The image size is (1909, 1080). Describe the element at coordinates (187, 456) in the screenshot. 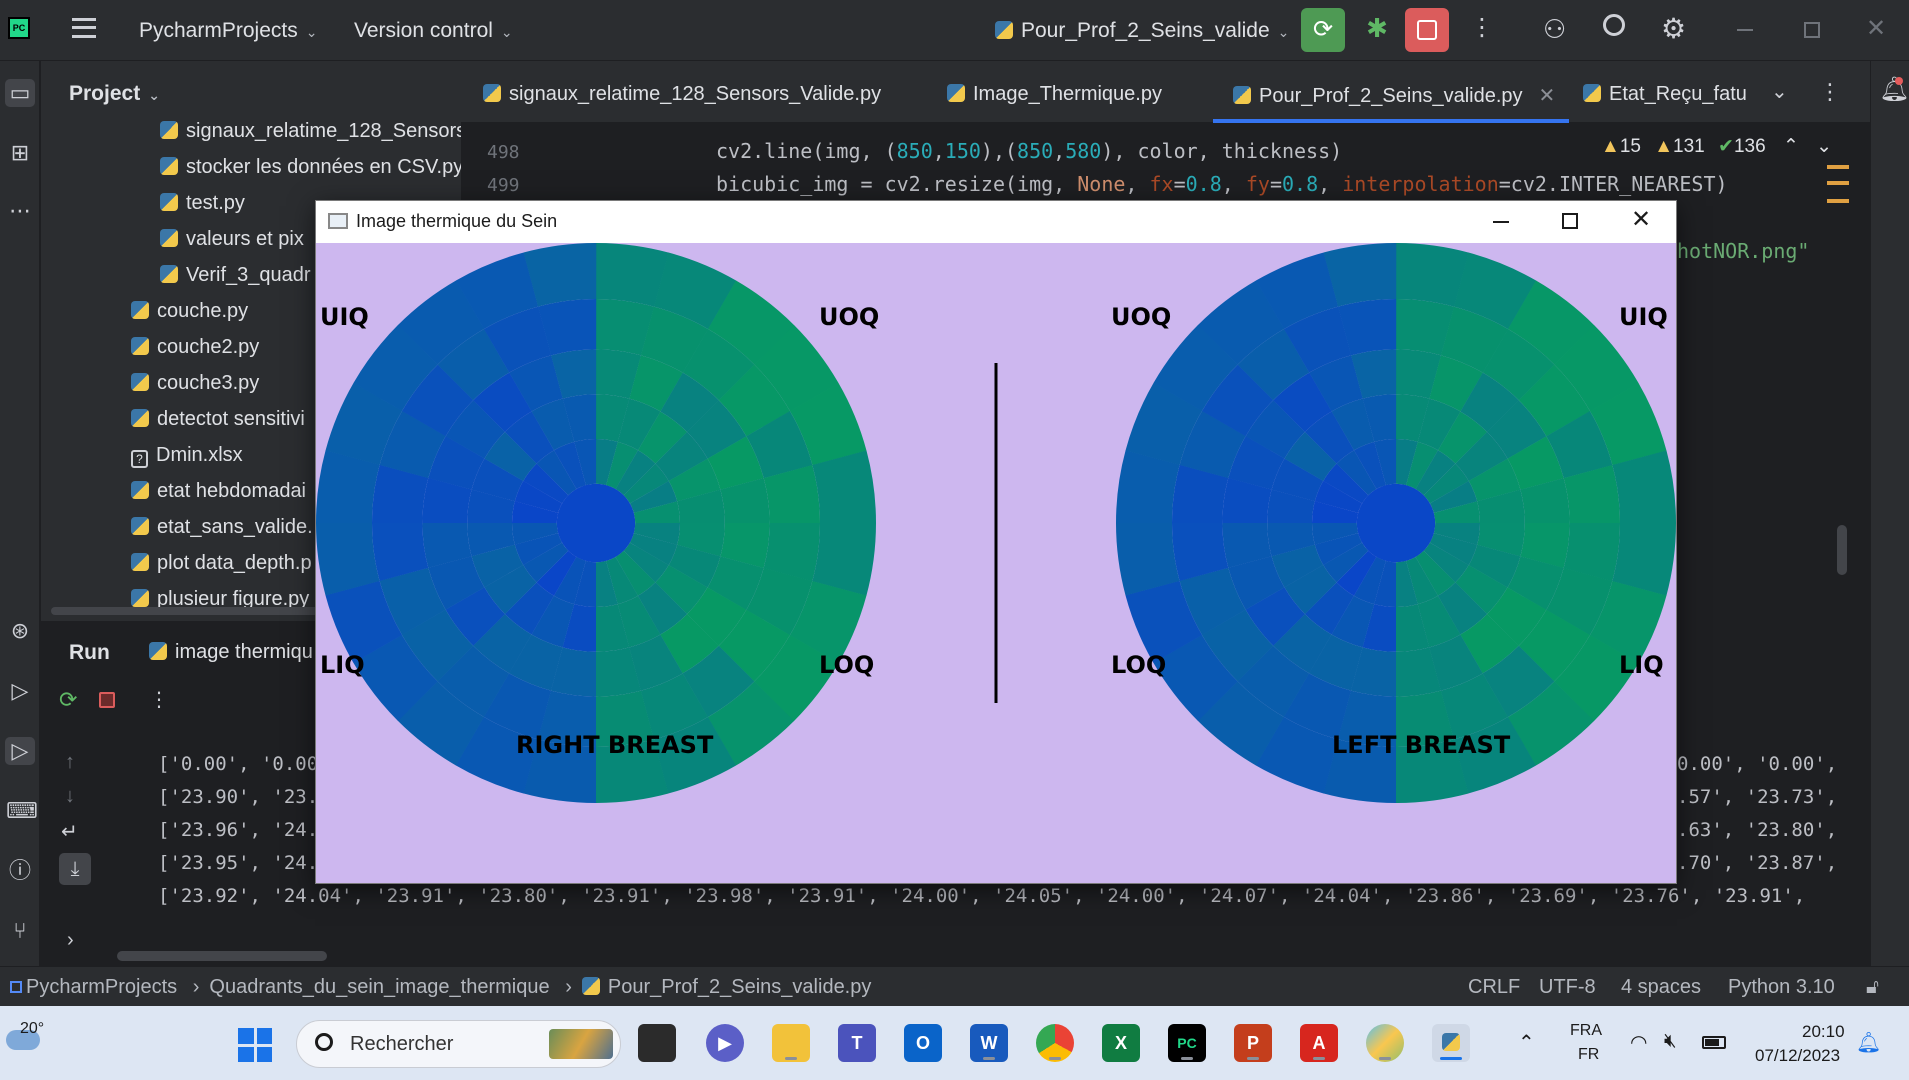

I see `tree-item: ? Dmin.xlsx` at that location.